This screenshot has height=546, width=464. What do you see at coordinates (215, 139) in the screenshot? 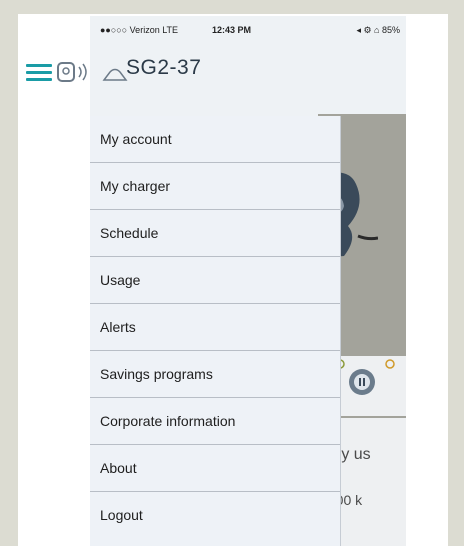
I see `menu-item-my-account: My account` at bounding box center [215, 139].